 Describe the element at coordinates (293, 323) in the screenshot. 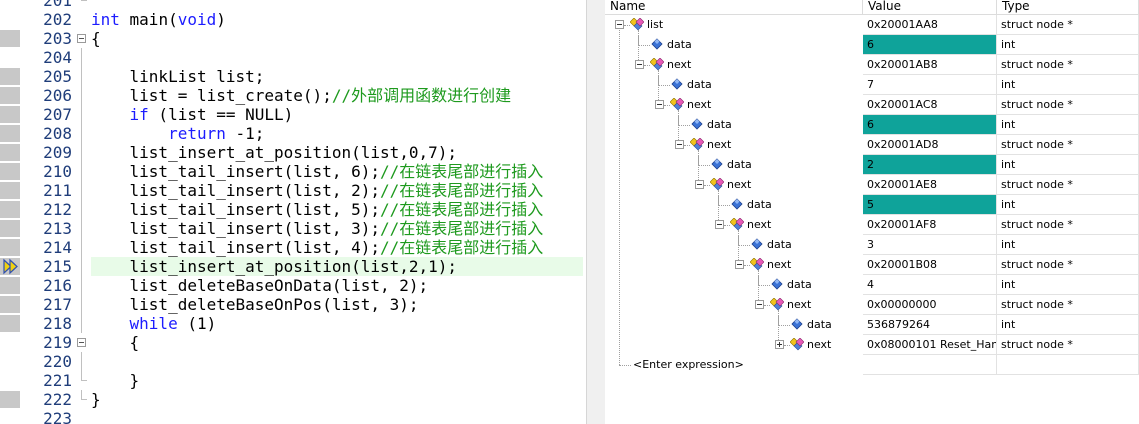

I see `code-line: 218 while (1)` at that location.